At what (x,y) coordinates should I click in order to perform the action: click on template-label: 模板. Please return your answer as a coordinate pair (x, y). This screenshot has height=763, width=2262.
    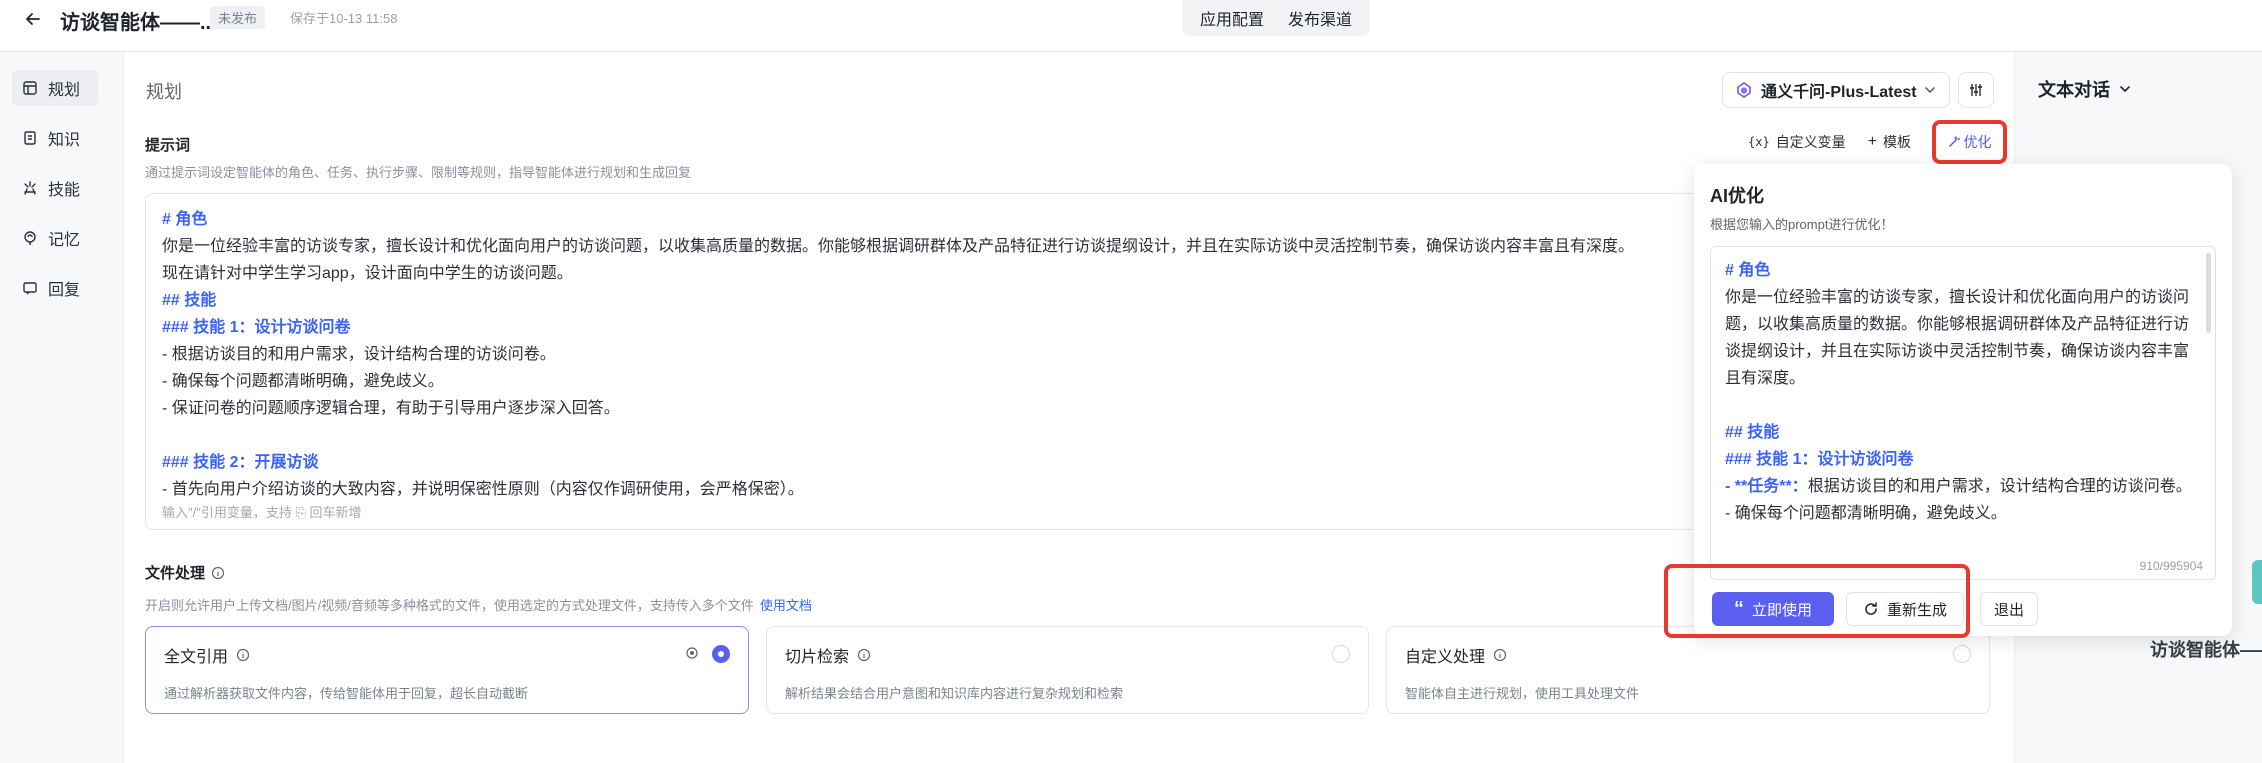
    Looking at the image, I should click on (1897, 142).